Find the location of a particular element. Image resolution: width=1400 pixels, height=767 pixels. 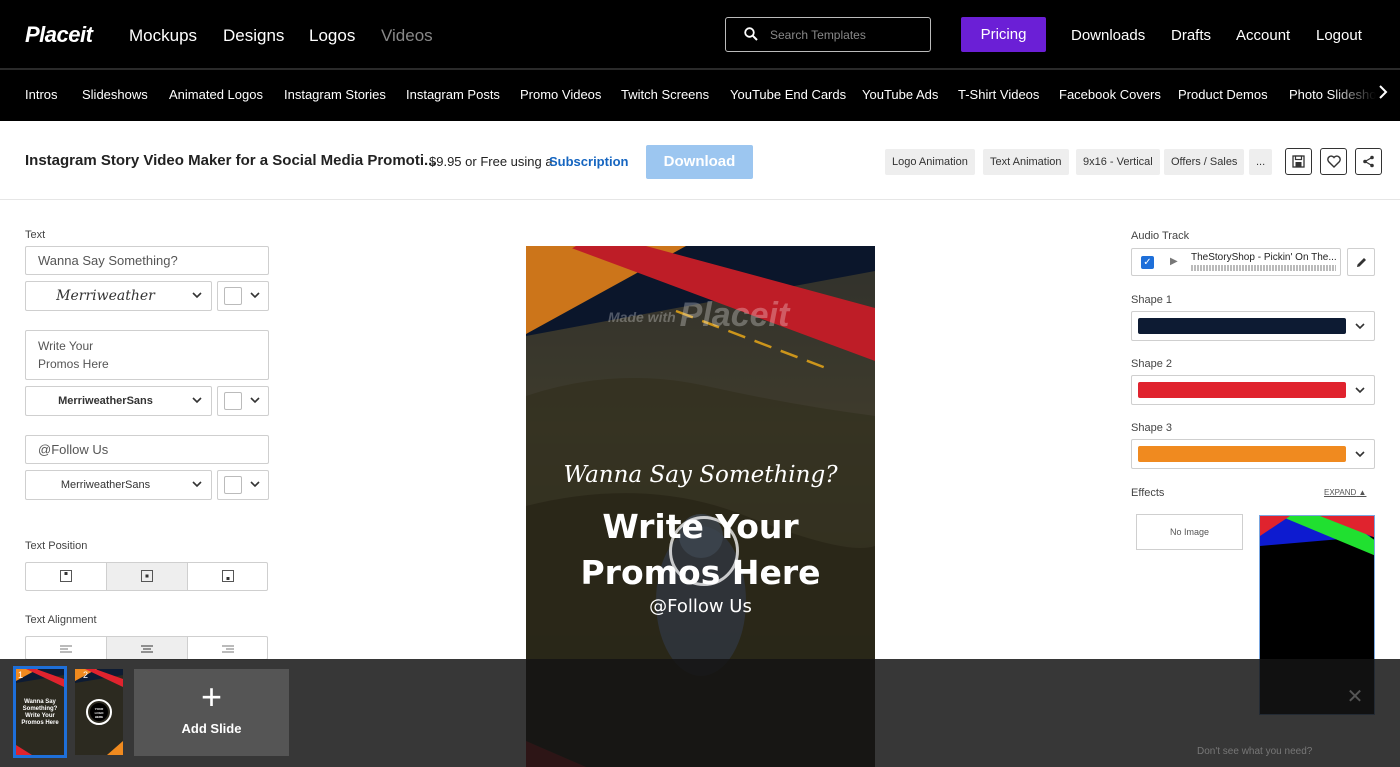

placeit-logo: Placeit is located at coordinates (59, 35).